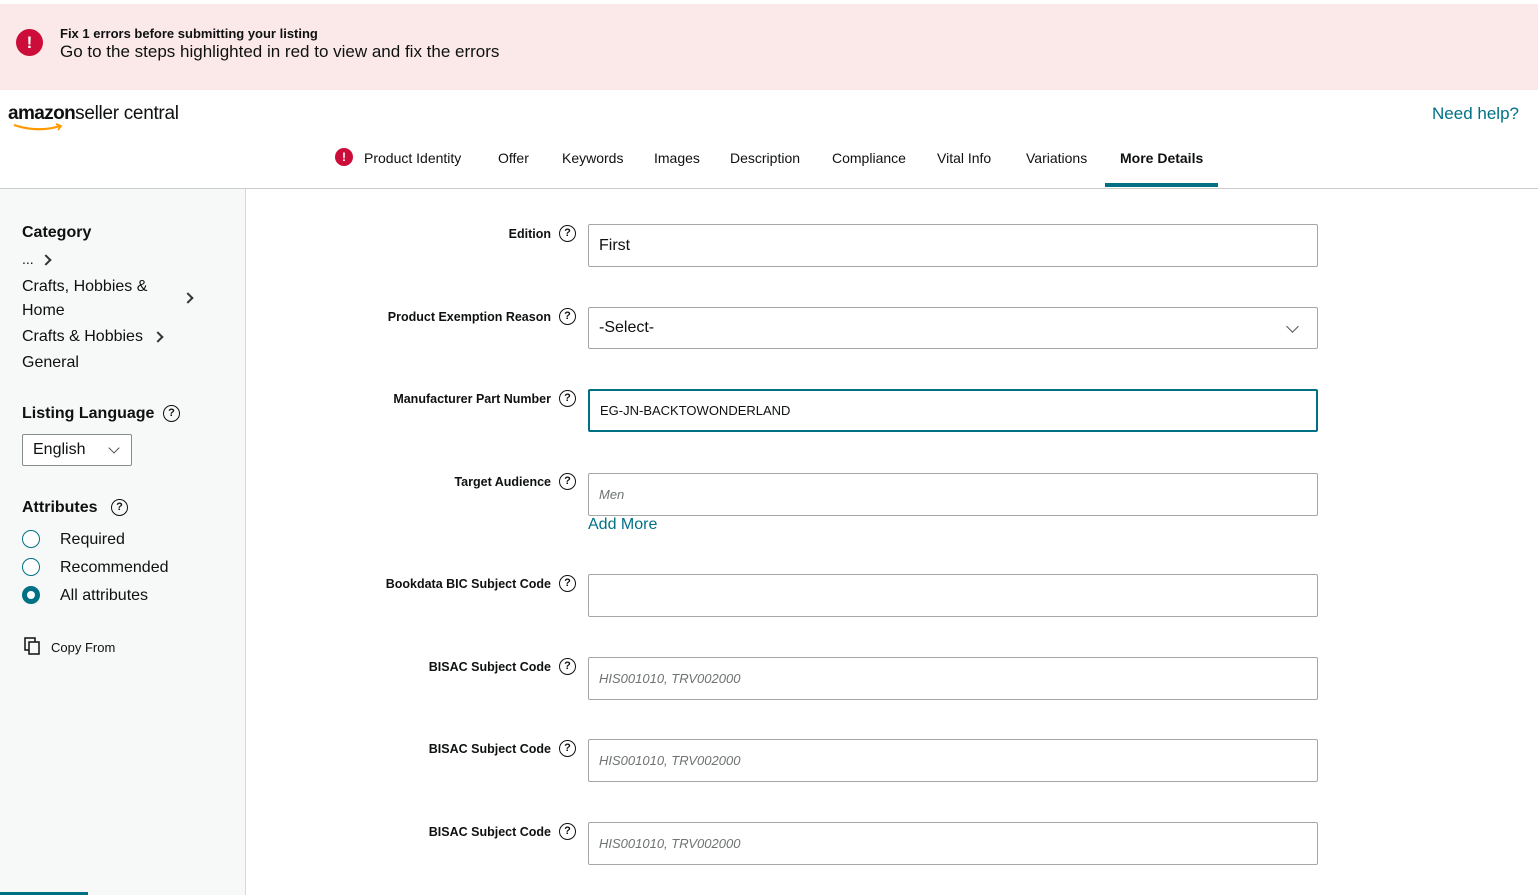 Image resolution: width=1538 pixels, height=895 pixels. Describe the element at coordinates (38, 127) in the screenshot. I see `amazon-smile-icon` at that location.